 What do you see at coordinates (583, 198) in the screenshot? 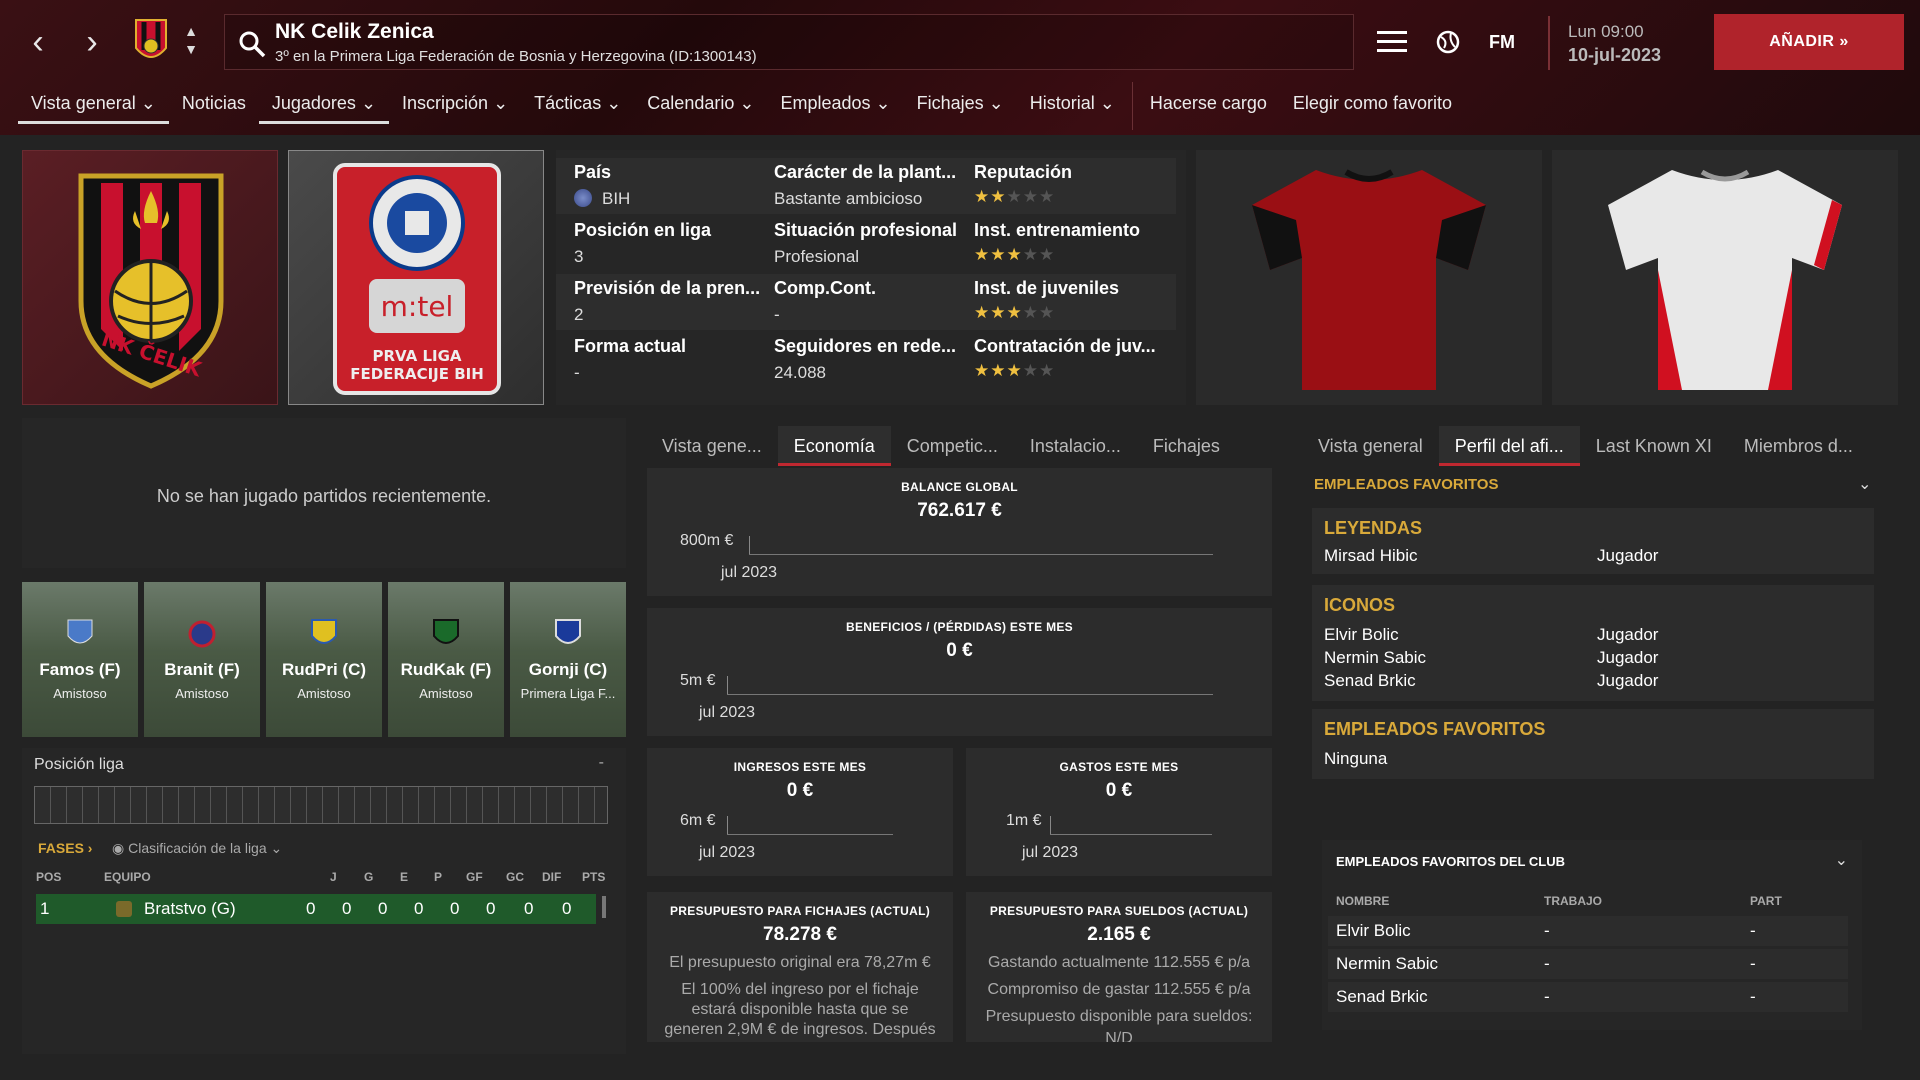
I see `flag-icon` at bounding box center [583, 198].